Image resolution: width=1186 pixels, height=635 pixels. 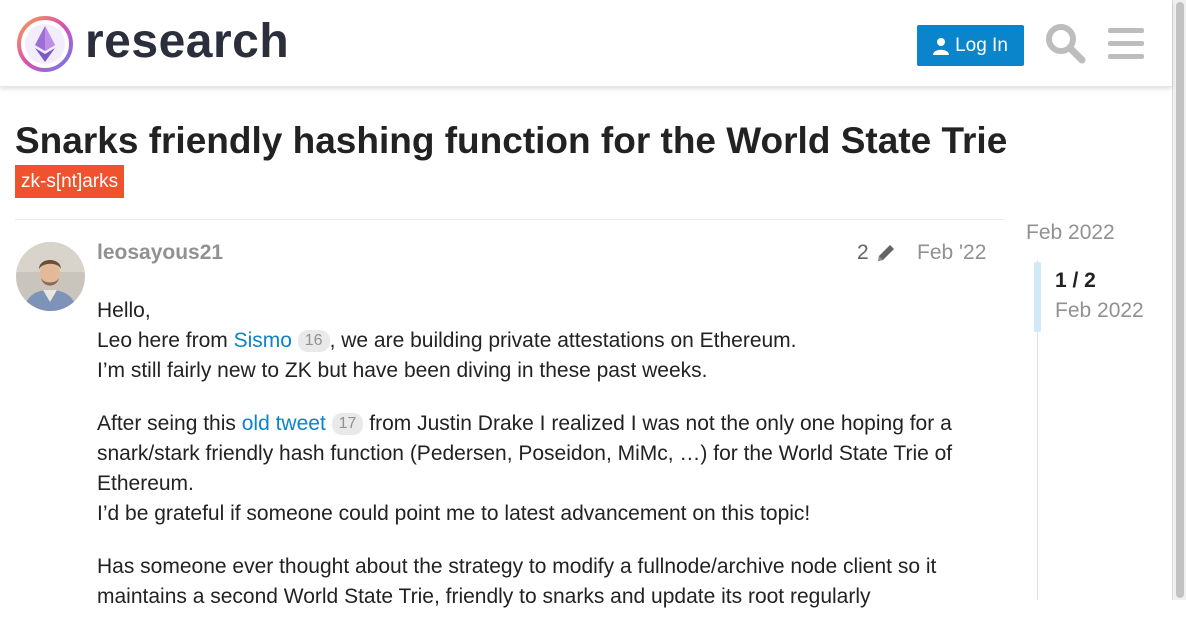 I want to click on old-tweet-link: old tweet, so click(x=284, y=423).